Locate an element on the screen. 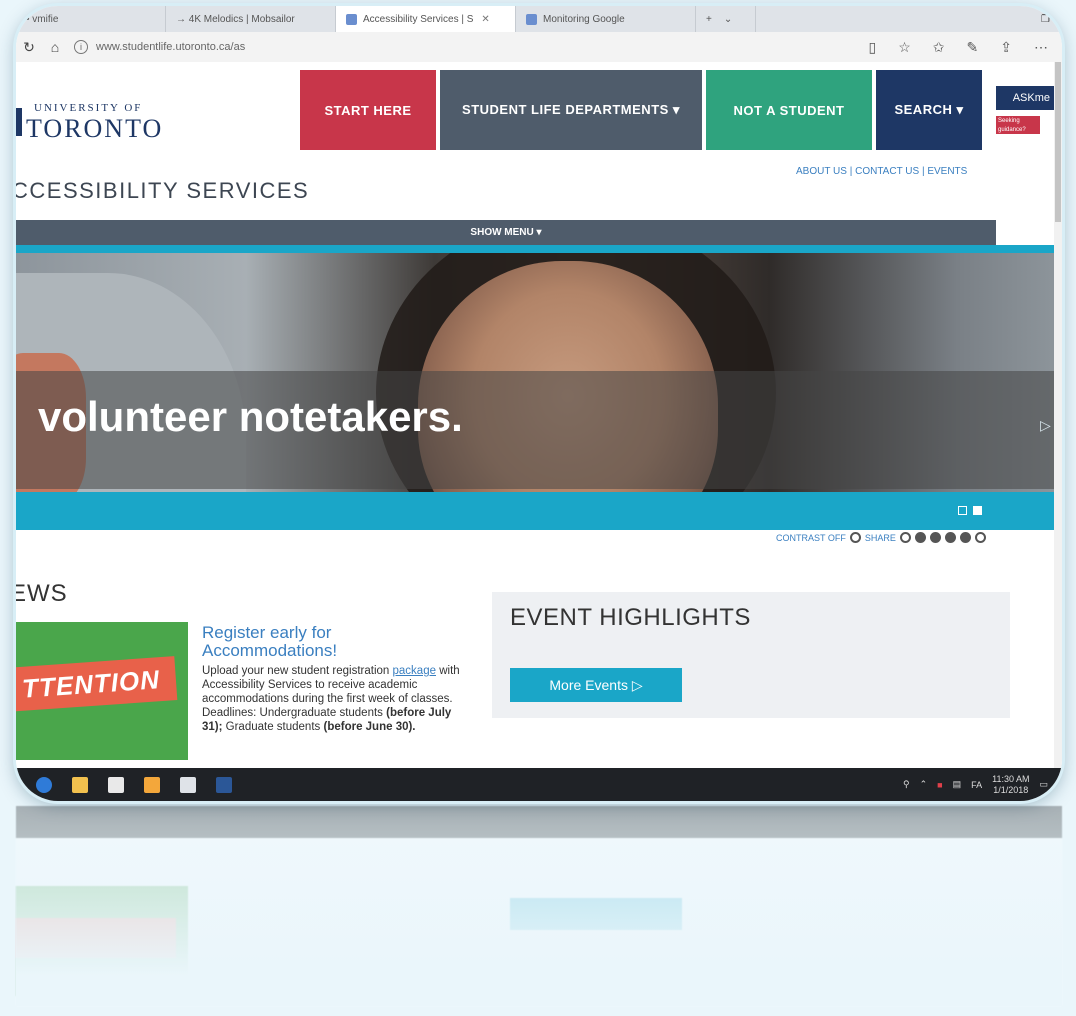 Image resolution: width=1076 pixels, height=1016 pixels. url-text: www.studentlife.utoronto.ca/as is located at coordinates (171, 47).